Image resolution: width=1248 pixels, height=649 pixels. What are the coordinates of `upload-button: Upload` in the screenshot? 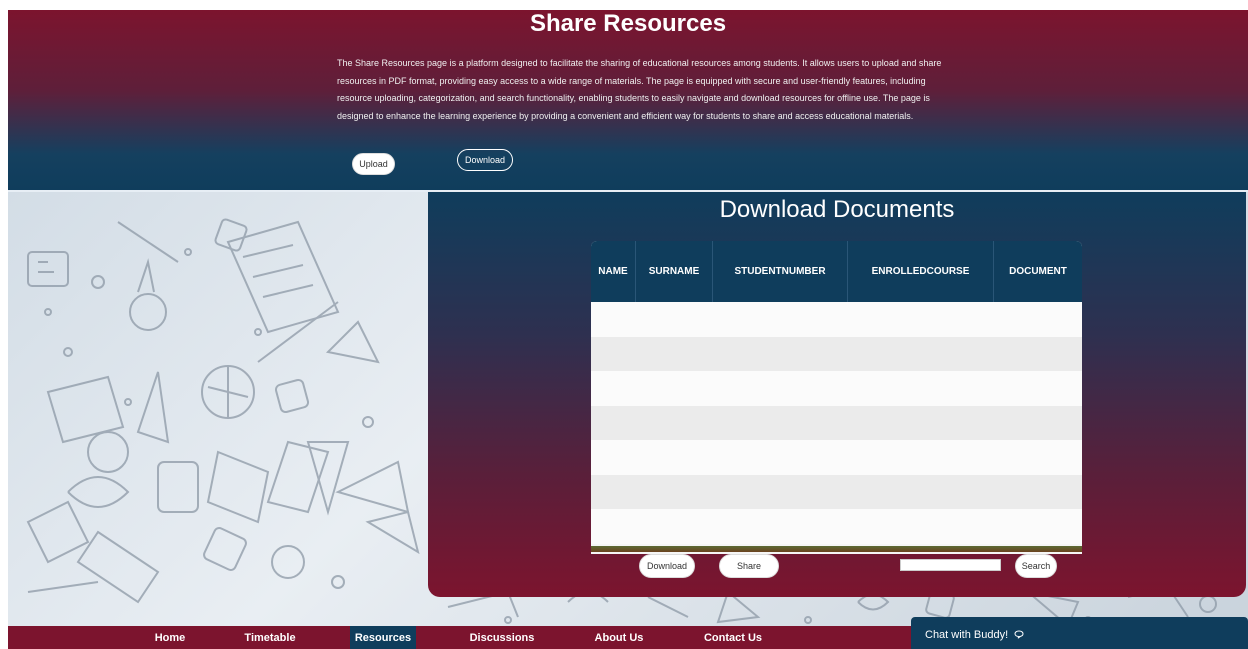 It's located at (373, 164).